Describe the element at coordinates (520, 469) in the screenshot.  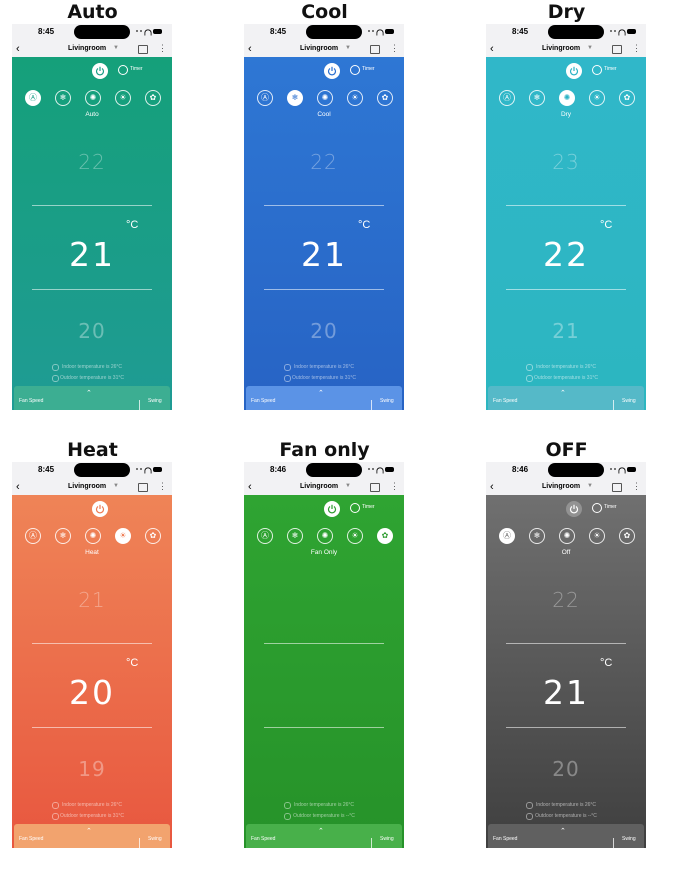
I see `status-time: 8:46` at that location.